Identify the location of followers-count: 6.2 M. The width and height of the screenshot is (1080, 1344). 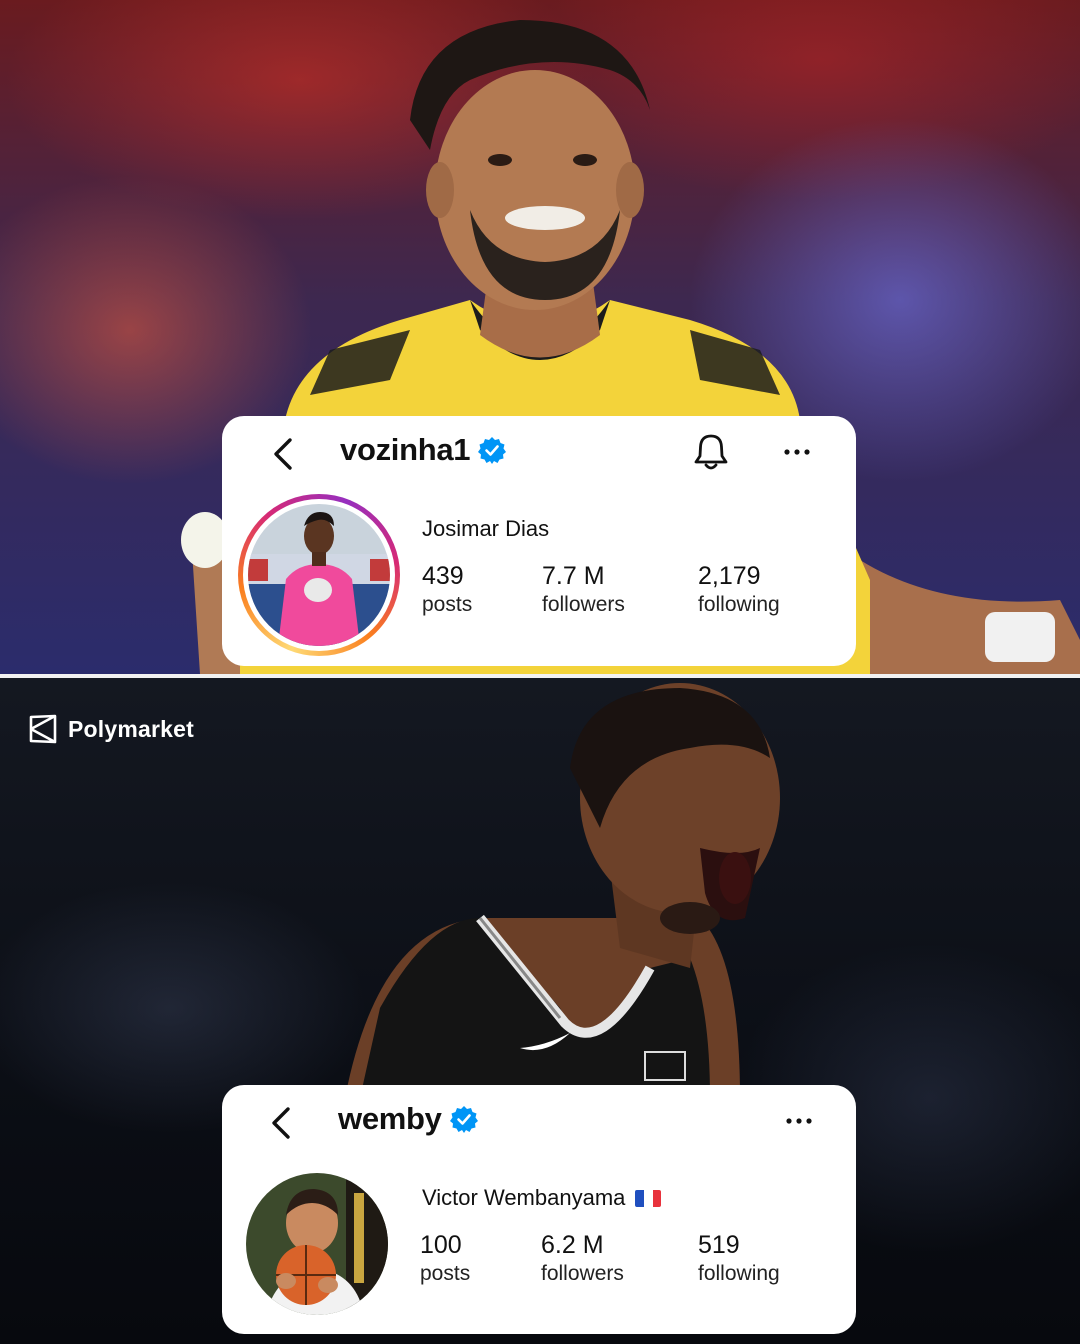
(572, 1245).